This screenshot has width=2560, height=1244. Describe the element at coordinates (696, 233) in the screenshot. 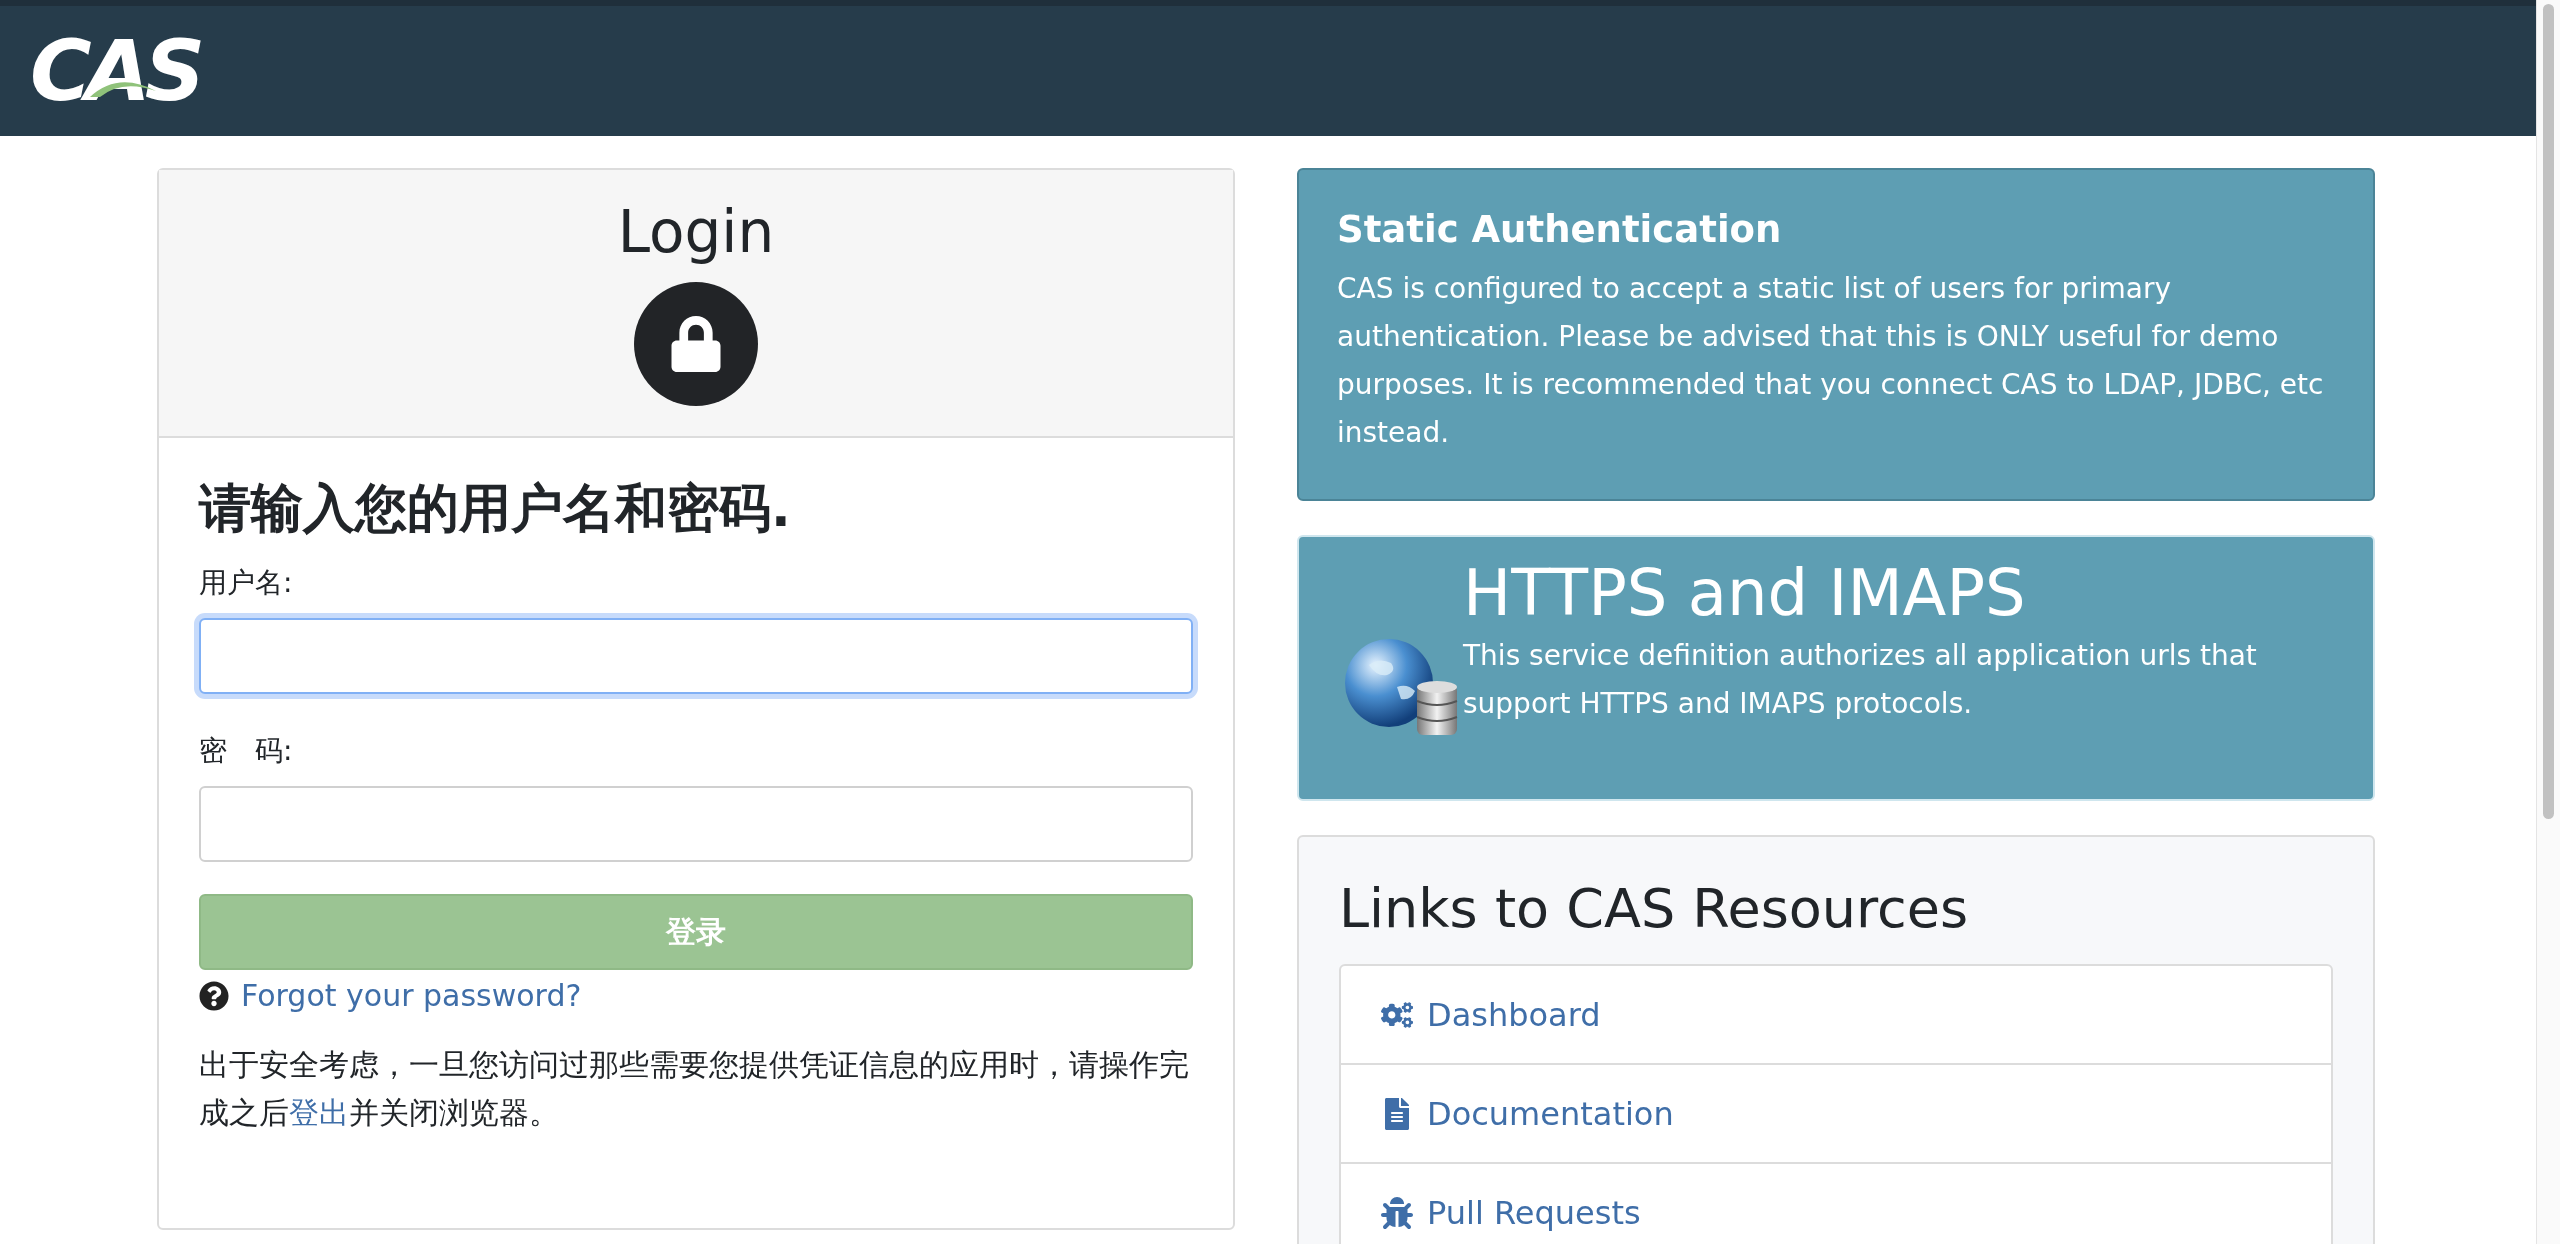

I see `login-title: Login` at that location.